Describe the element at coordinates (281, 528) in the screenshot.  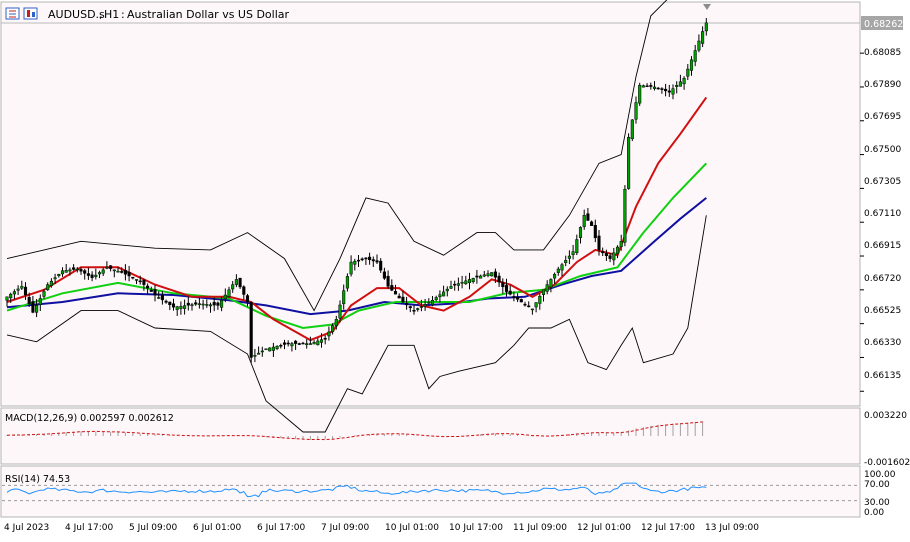
I see `time-tick: 6 Jul 17:00` at that location.